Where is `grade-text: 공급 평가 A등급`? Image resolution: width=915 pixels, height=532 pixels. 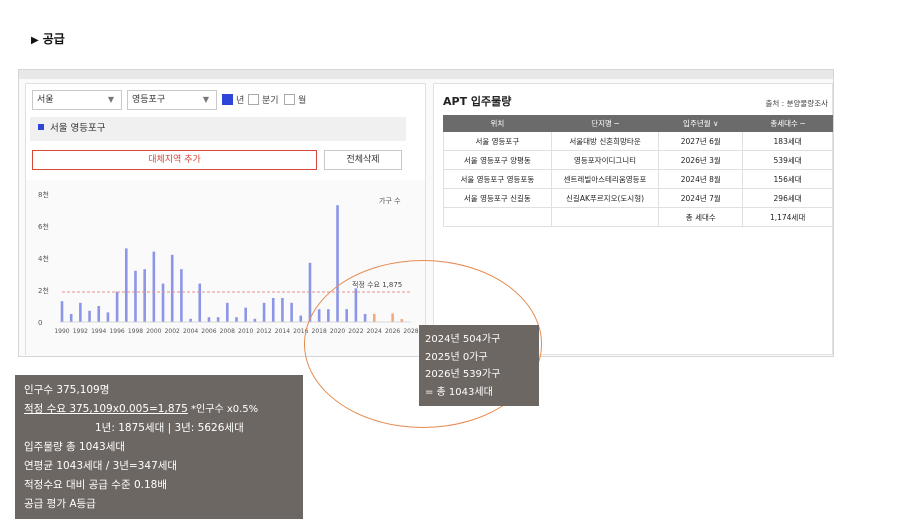
grade-text: 공급 평가 A등급 is located at coordinates (60, 504).